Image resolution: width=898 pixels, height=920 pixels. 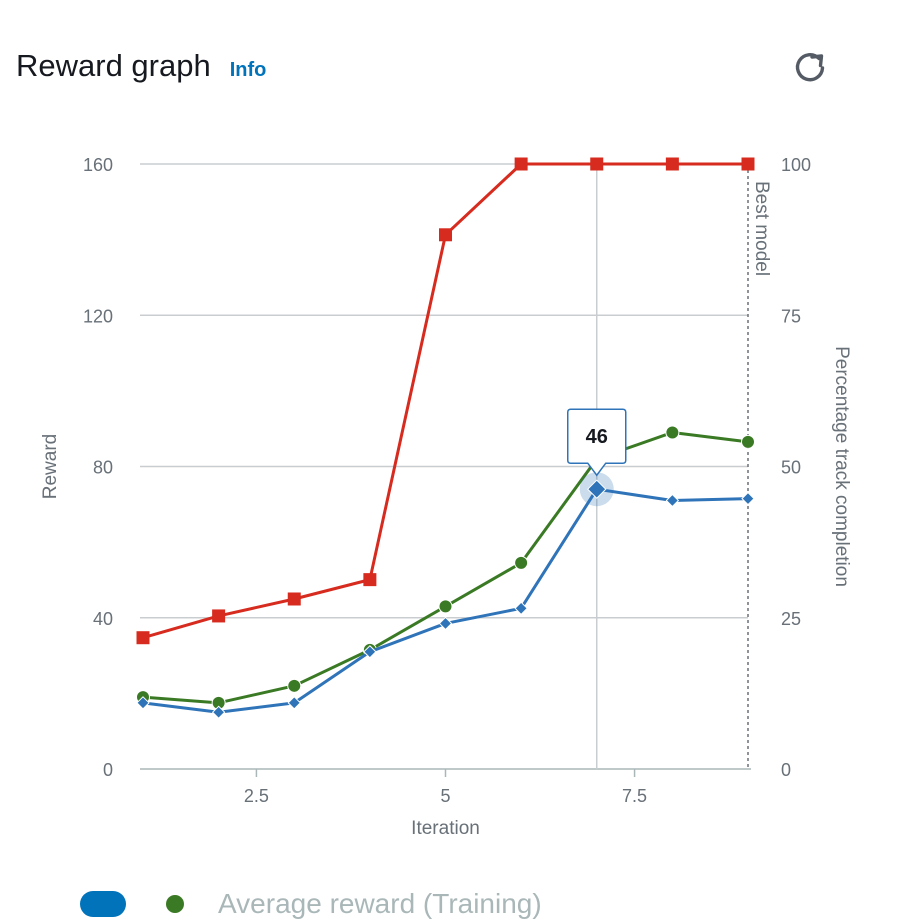 What do you see at coordinates (256, 796) in the screenshot?
I see `x-tick-label: 2.5` at bounding box center [256, 796].